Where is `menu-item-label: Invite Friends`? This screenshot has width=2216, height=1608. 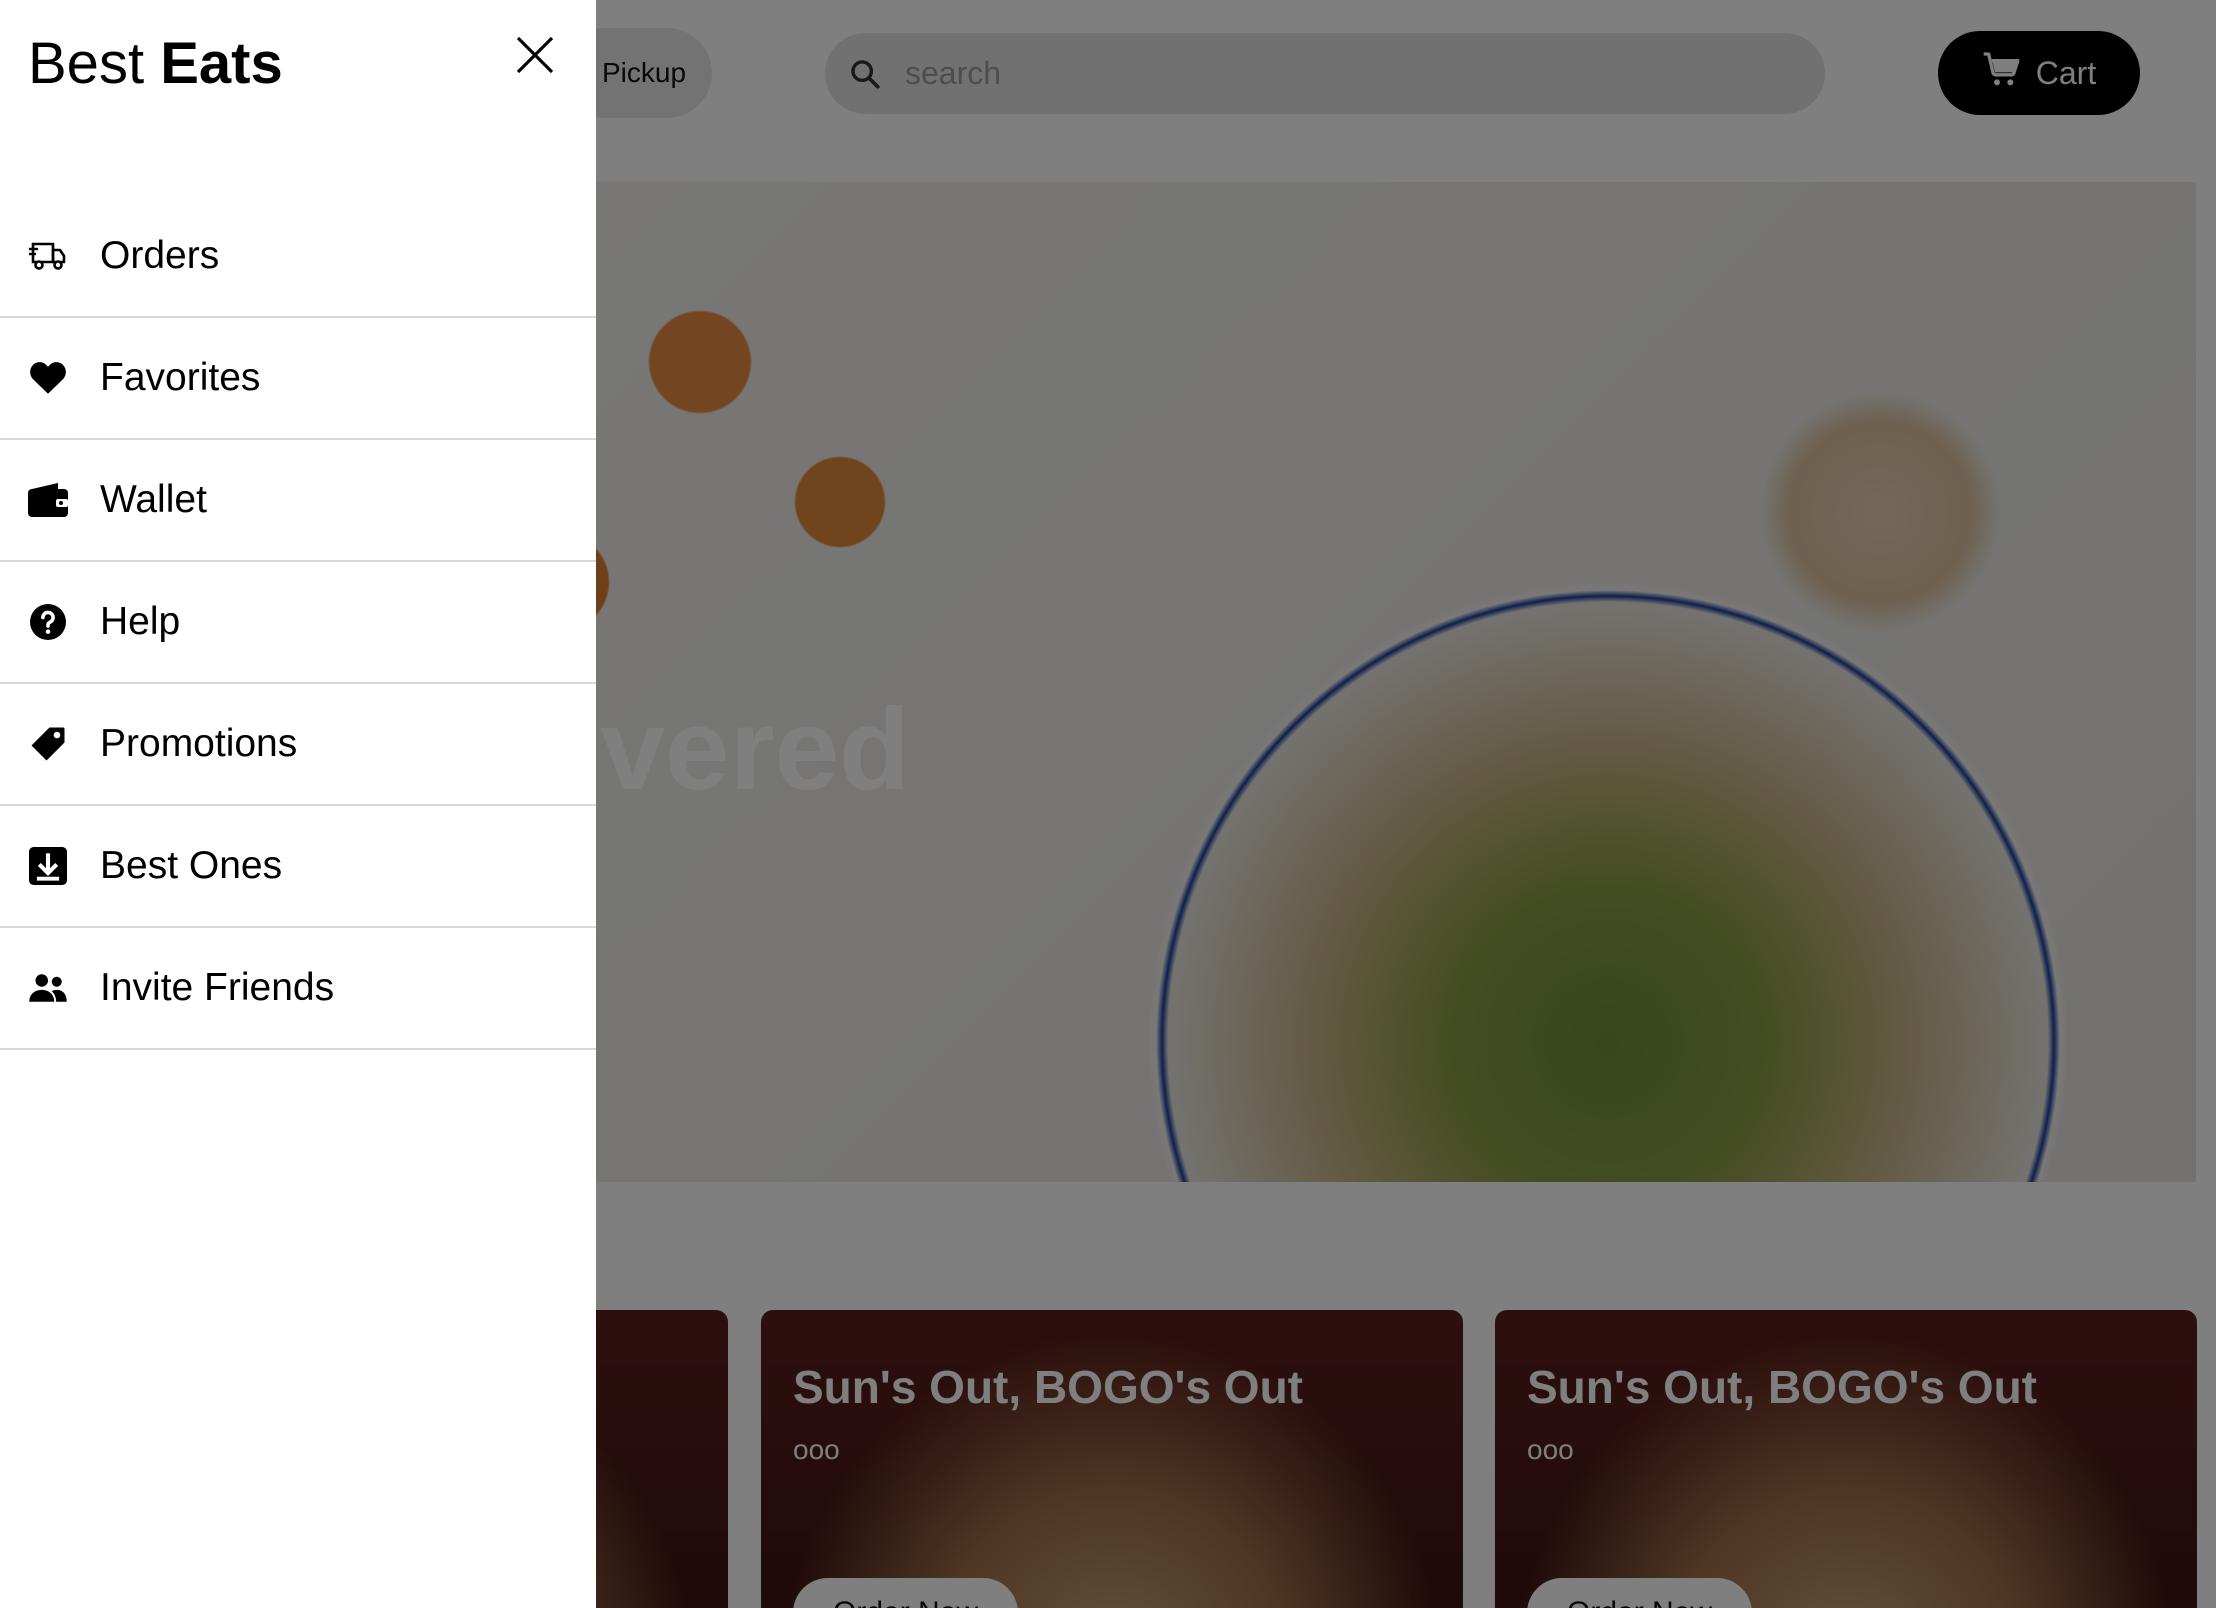 menu-item-label: Invite Friends is located at coordinates (217, 987).